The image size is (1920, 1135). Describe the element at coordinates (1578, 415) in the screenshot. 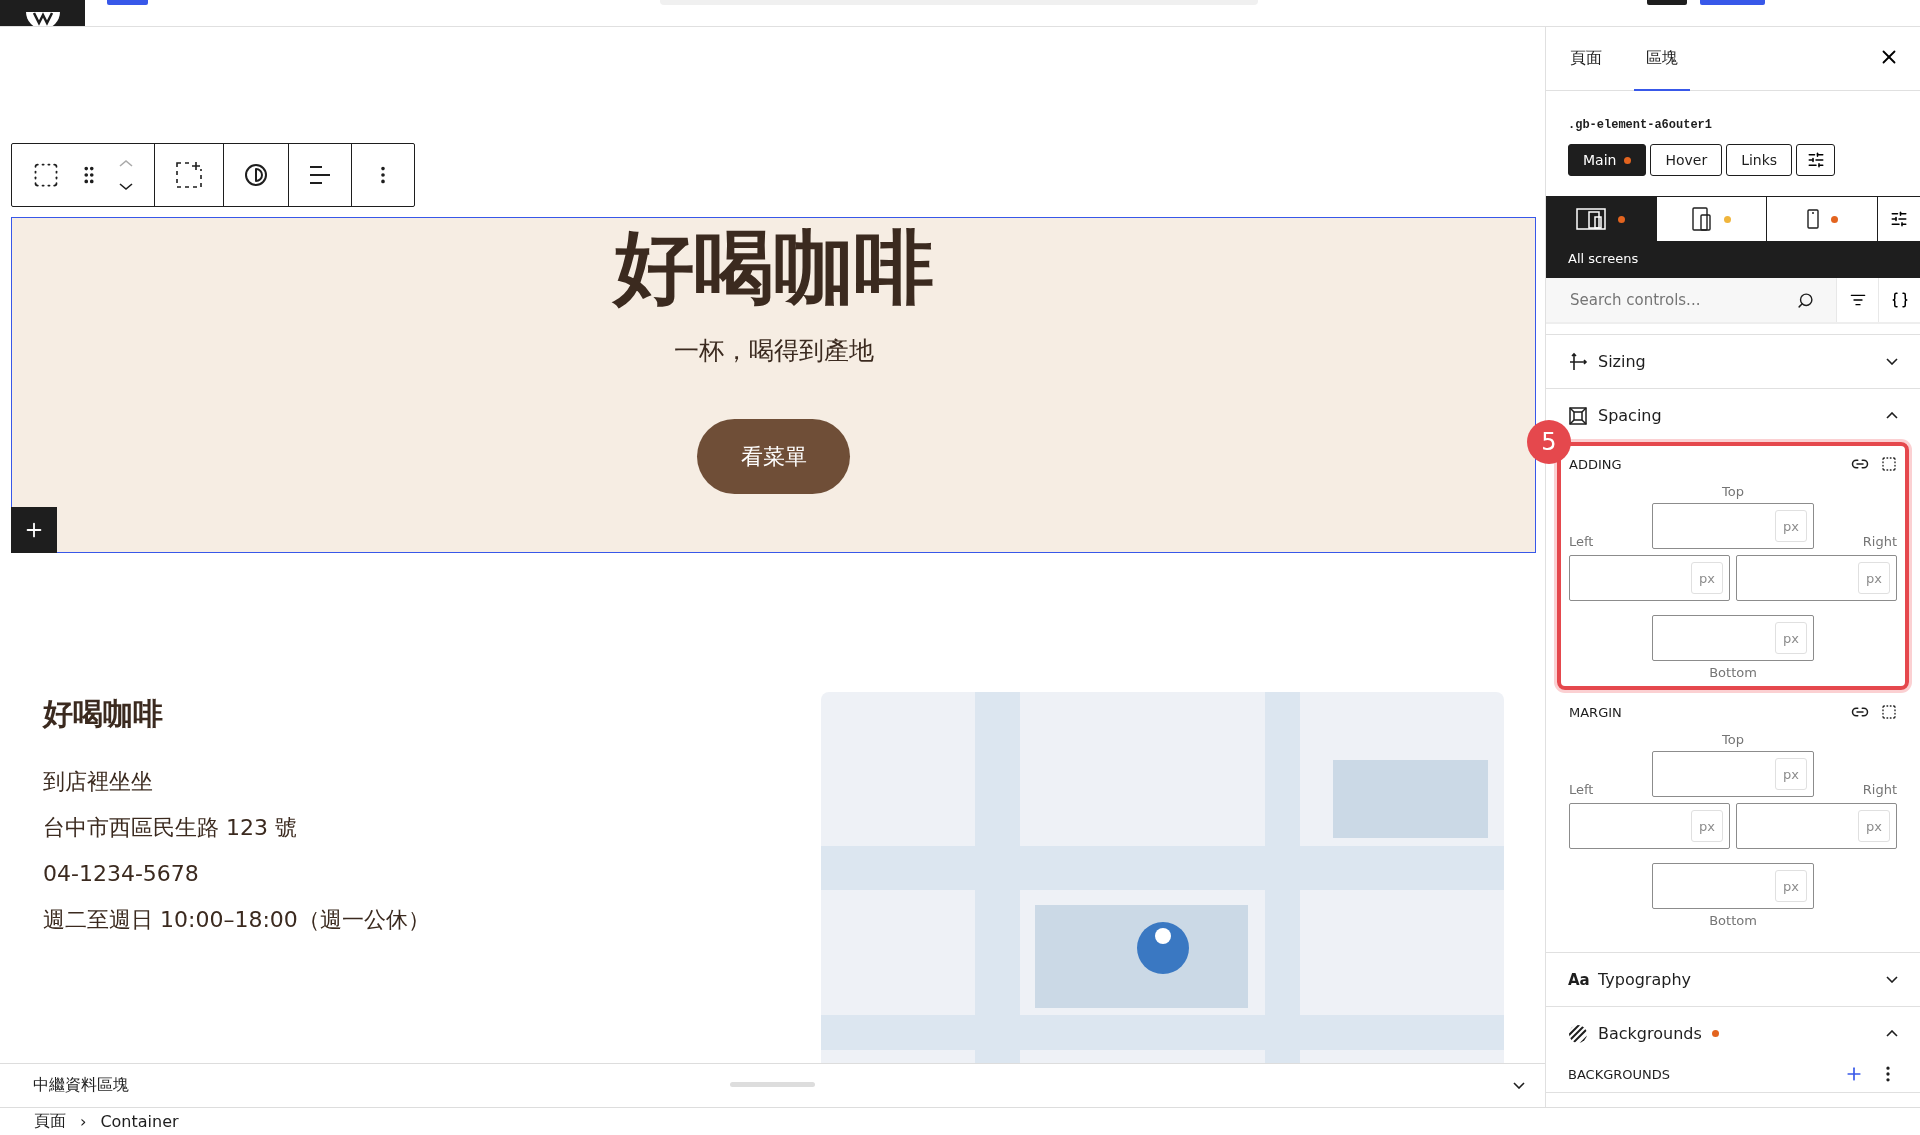

I see `spacing-icon` at that location.